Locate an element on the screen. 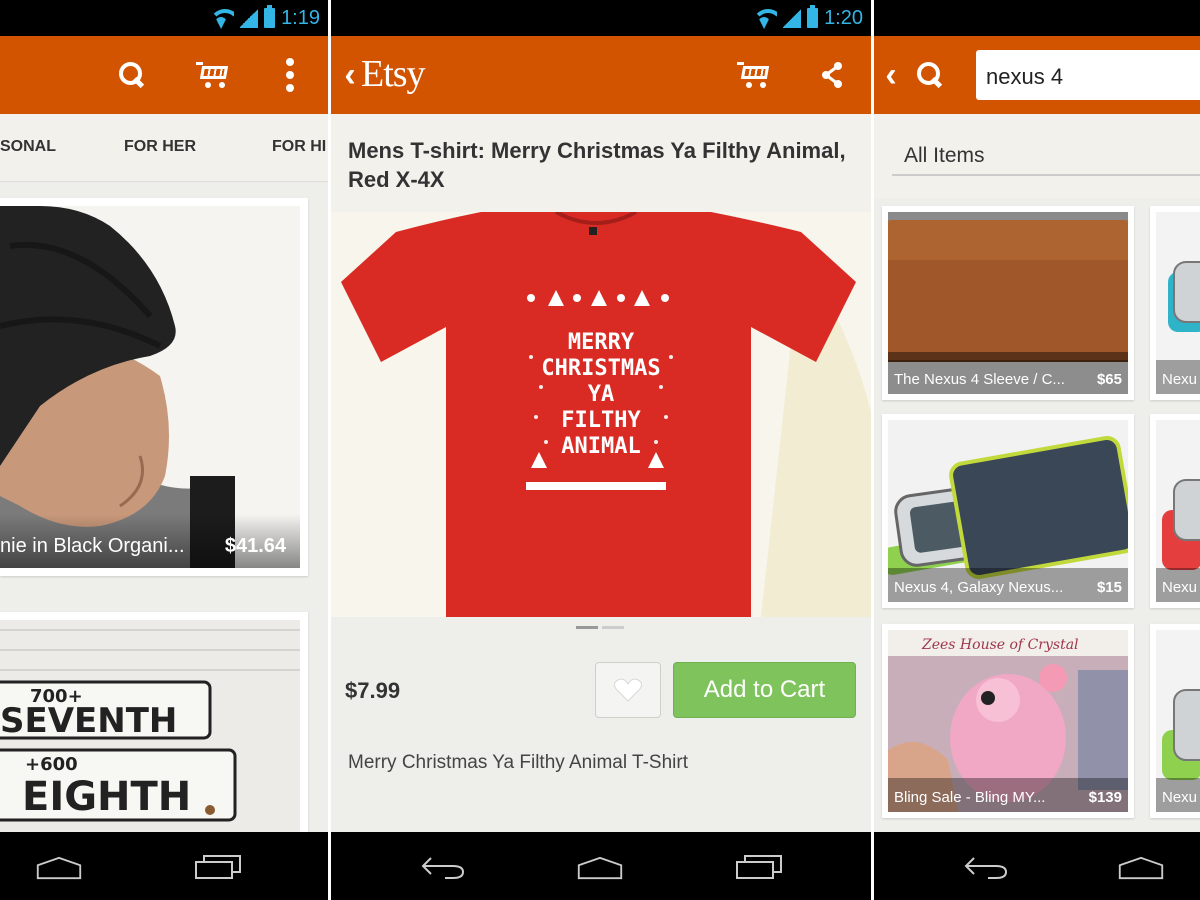 The width and height of the screenshot is (1200, 900). svg-text: EIGHTH is located at coordinates (106, 797).